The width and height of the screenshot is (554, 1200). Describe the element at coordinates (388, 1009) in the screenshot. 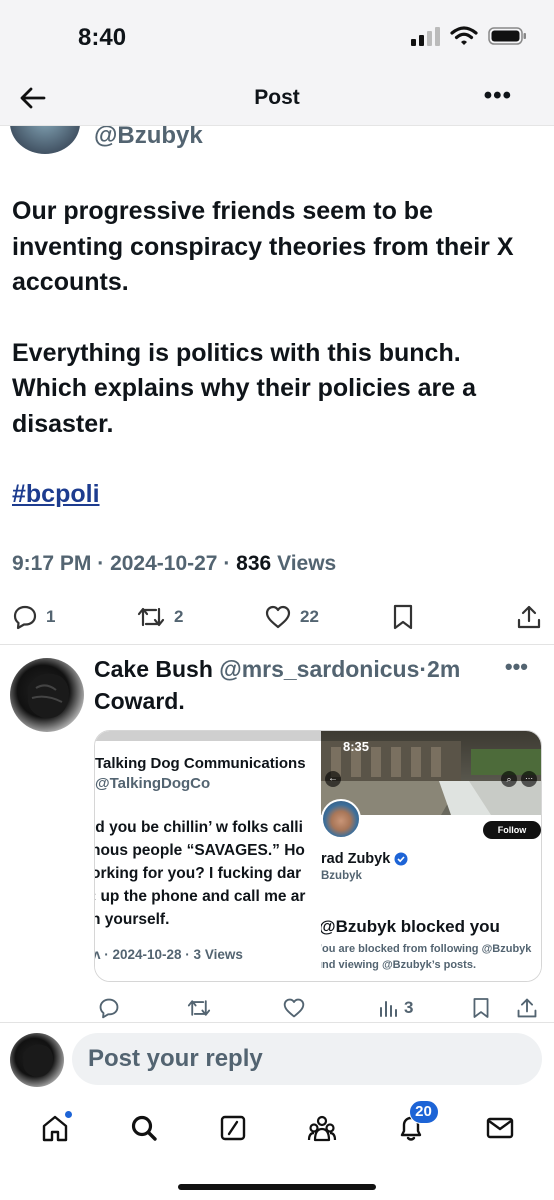

I see `analytics-icon` at that location.